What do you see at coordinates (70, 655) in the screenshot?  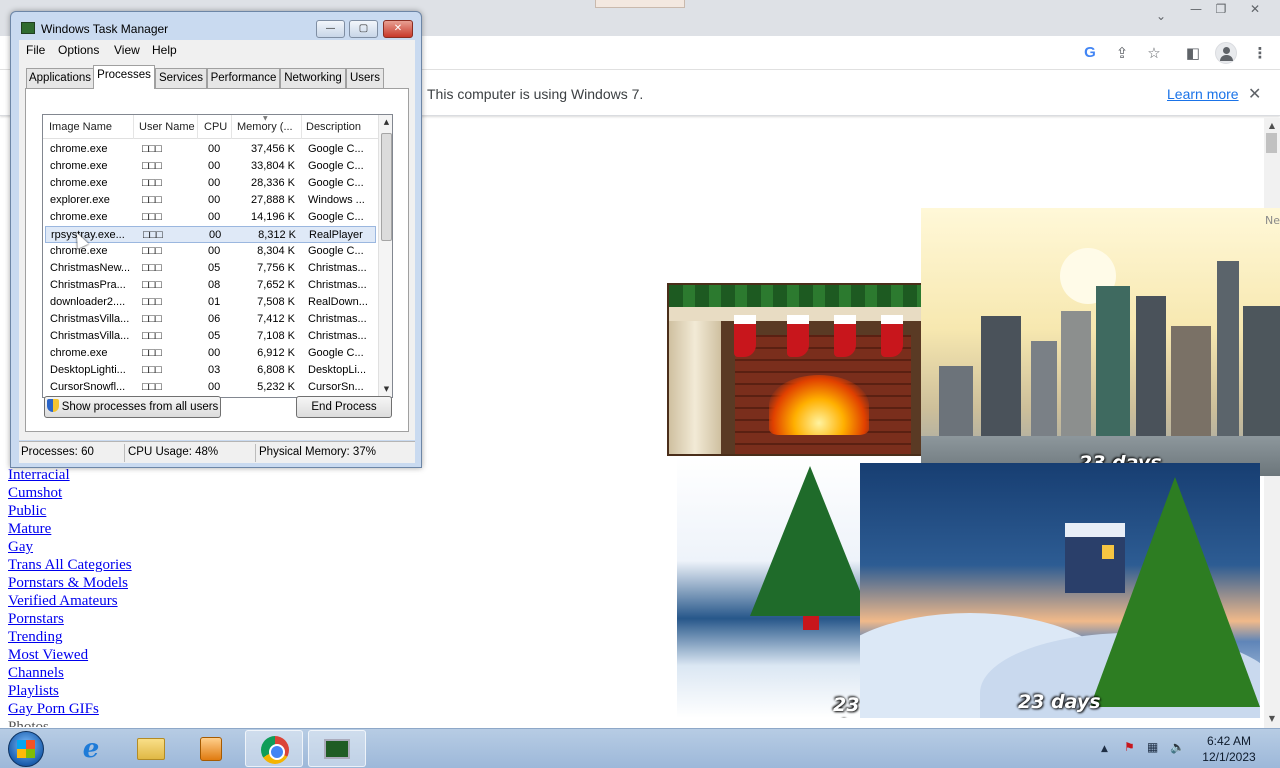 I see `category-link: Most Viewed` at bounding box center [70, 655].